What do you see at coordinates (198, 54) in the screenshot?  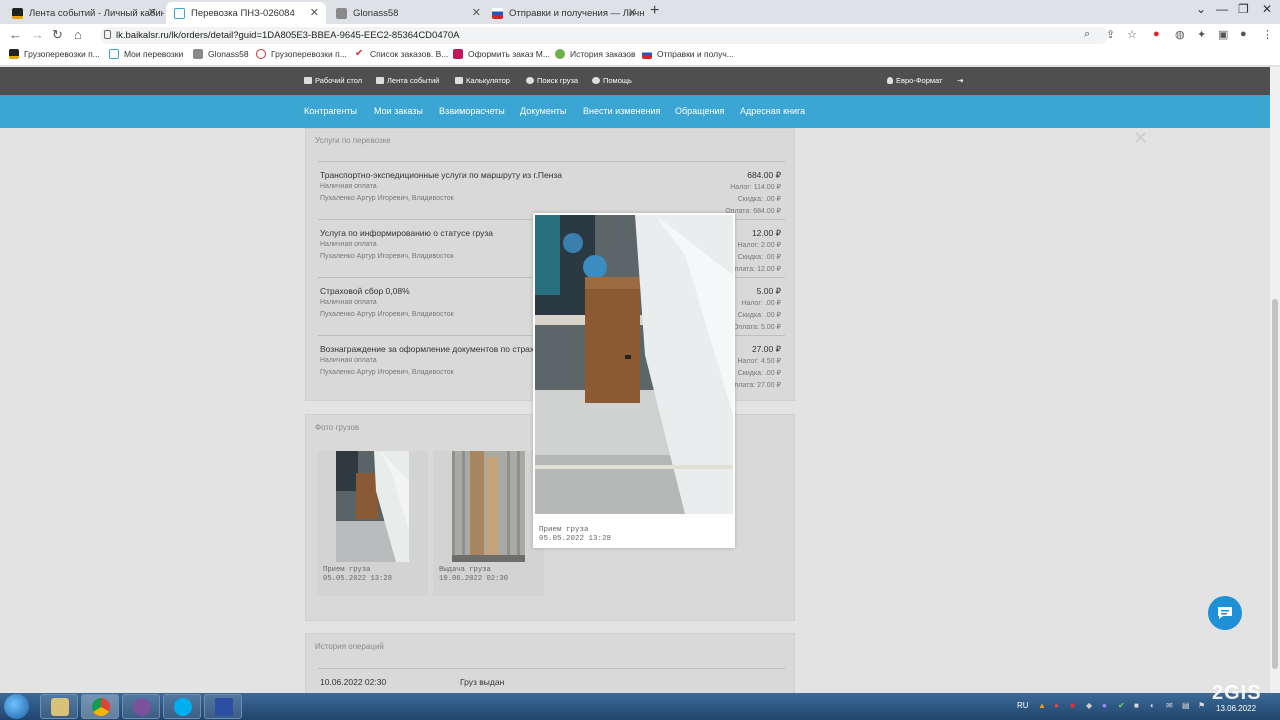 I see `glonass-icon` at bounding box center [198, 54].